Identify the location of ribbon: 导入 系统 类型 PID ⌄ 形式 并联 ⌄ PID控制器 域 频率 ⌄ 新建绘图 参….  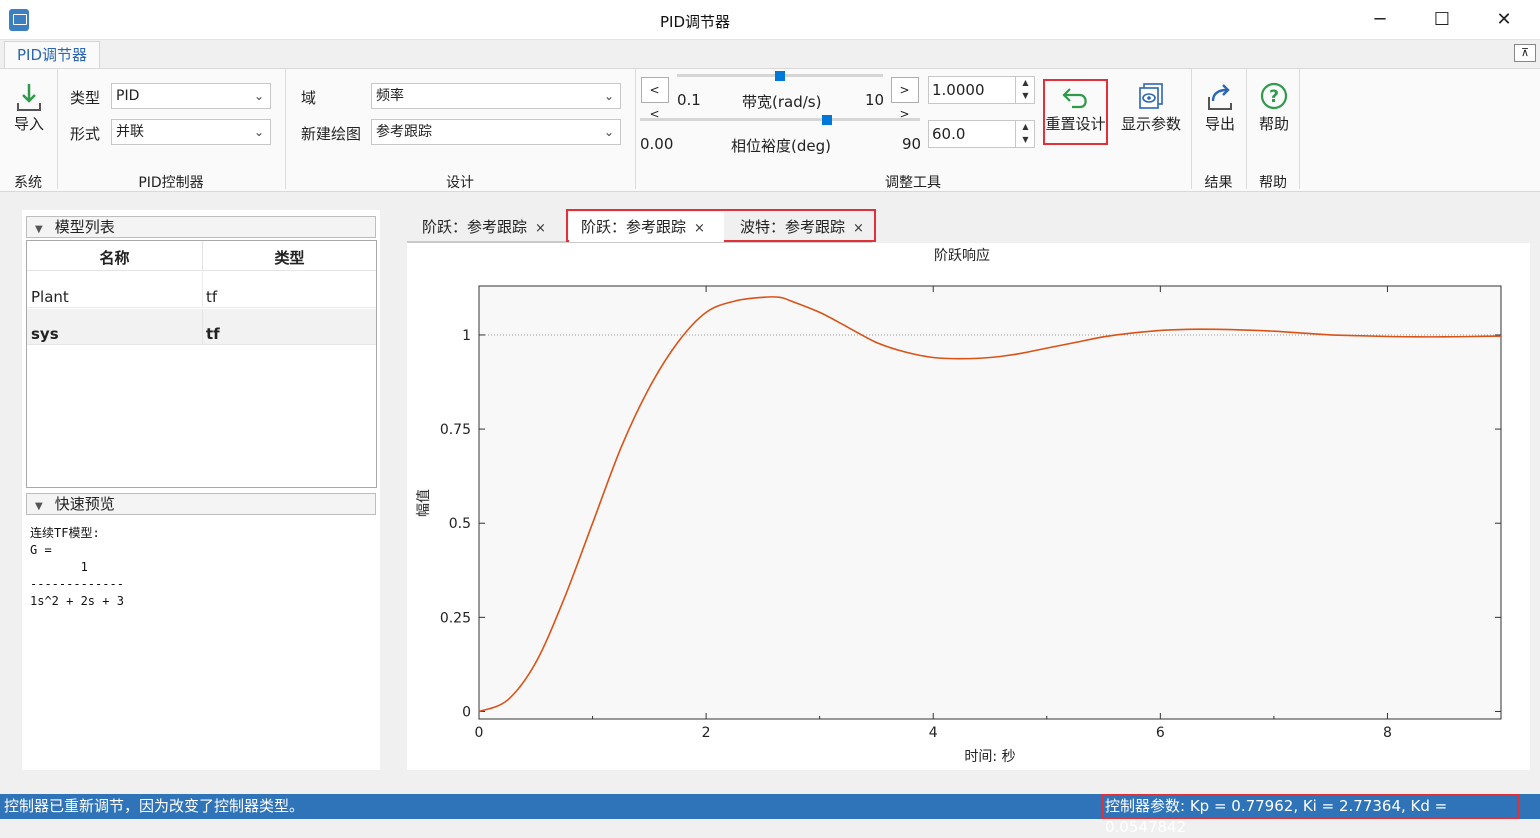
(770, 130).